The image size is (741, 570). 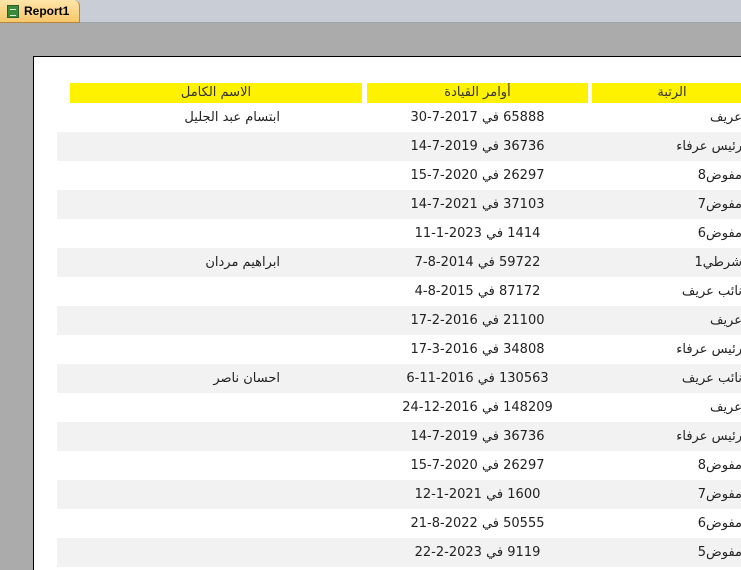 I want to click on cell-command-orders: 59722 في 2014-8-7, so click(x=477, y=262).